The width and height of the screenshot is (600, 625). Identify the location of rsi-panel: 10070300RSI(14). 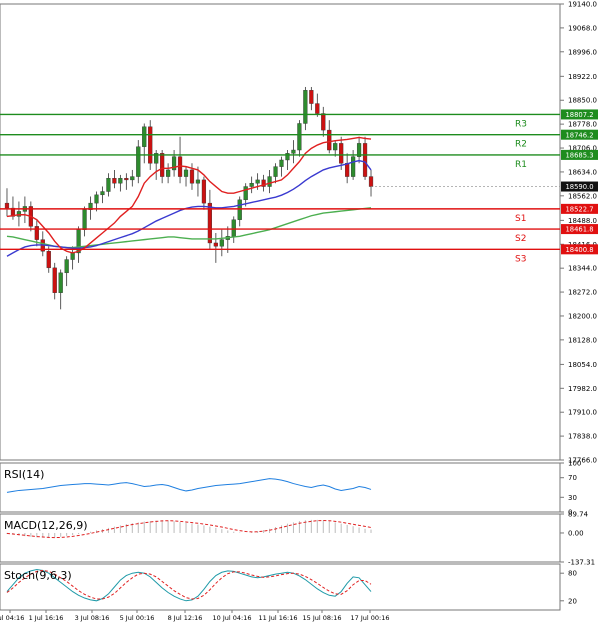
(290, 488).